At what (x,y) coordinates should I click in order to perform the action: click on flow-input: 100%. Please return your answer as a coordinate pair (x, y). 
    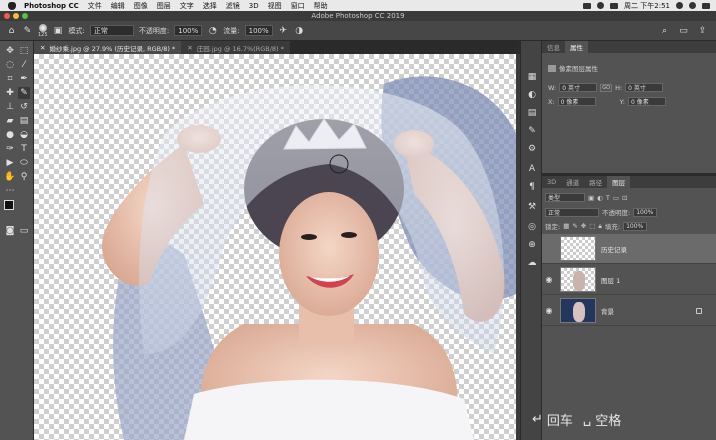
    Looking at the image, I should click on (258, 30).